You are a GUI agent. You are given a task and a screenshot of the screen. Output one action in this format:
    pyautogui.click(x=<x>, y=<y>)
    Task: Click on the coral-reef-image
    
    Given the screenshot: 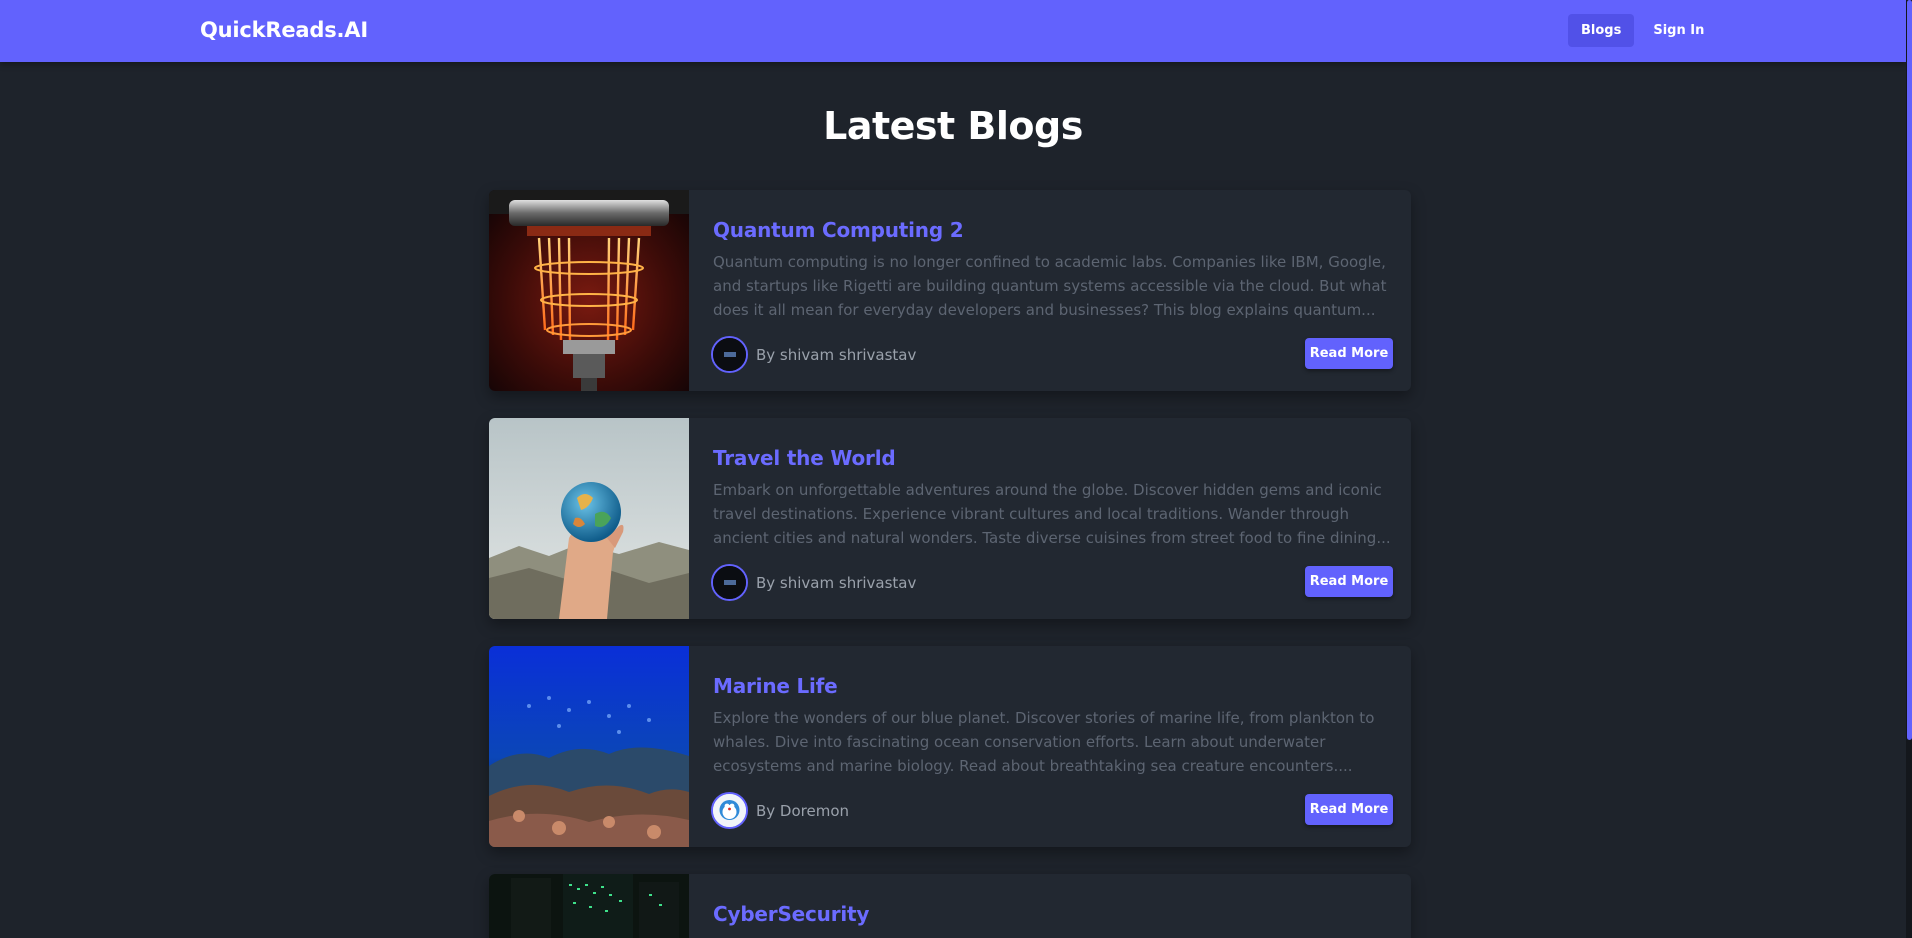 What is the action you would take?
    pyautogui.click(x=589, y=746)
    